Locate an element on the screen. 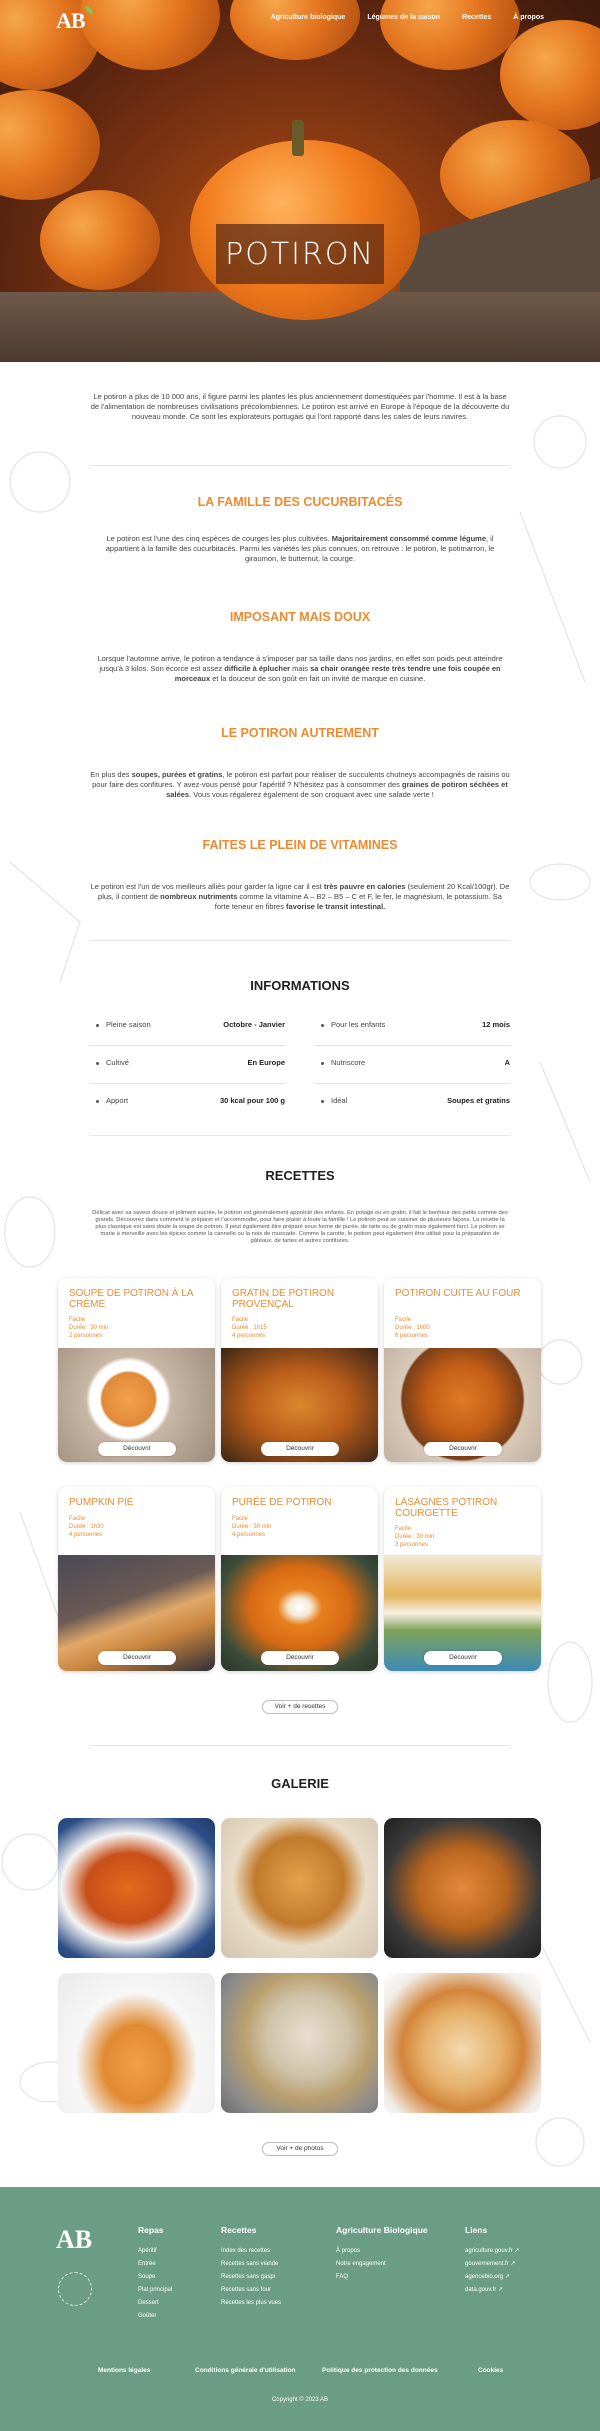 This screenshot has height=2431, width=600. nav-recettes: Recettes is located at coordinates (476, 17).